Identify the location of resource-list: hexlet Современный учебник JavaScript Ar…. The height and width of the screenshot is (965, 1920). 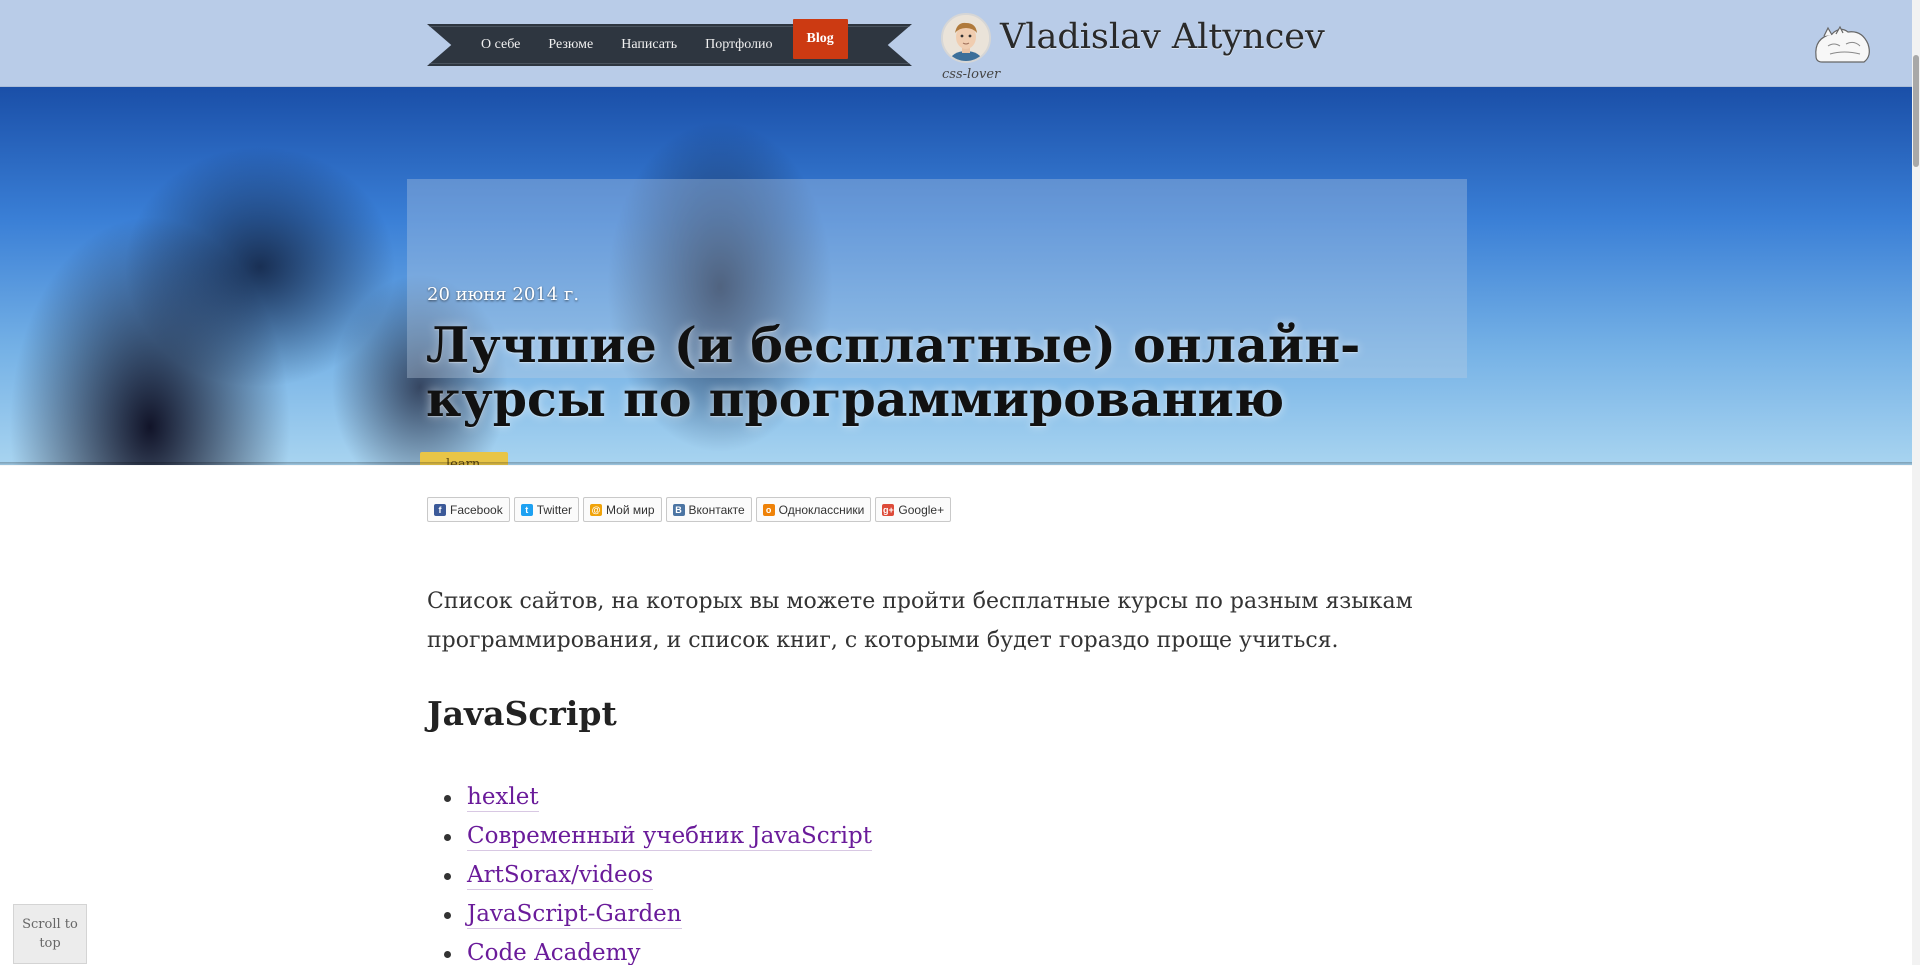
(658, 871).